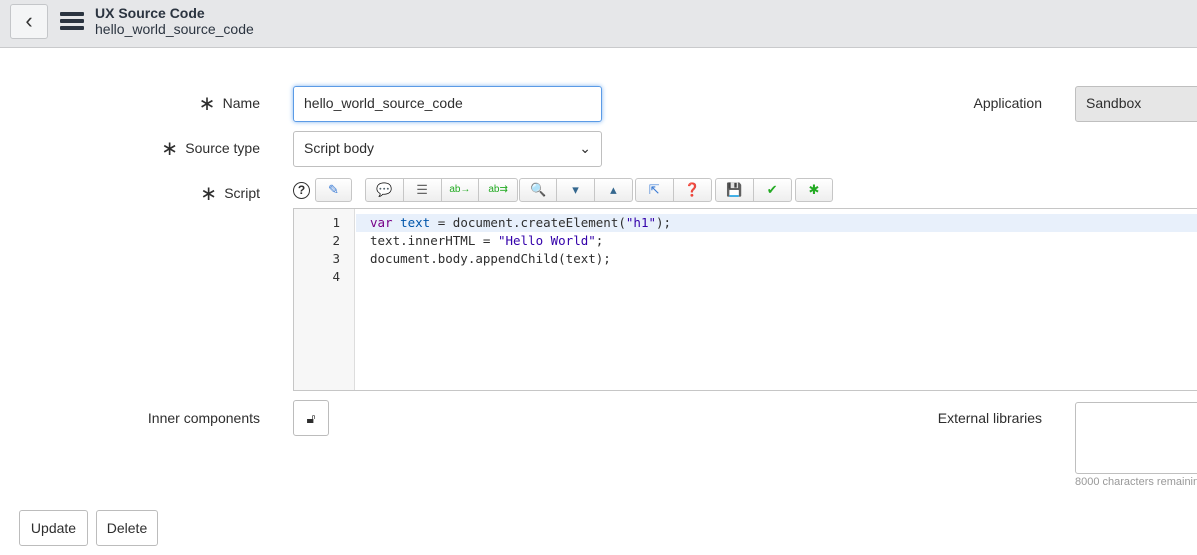  I want to click on name-input: hello_world_source_code, so click(447, 104).